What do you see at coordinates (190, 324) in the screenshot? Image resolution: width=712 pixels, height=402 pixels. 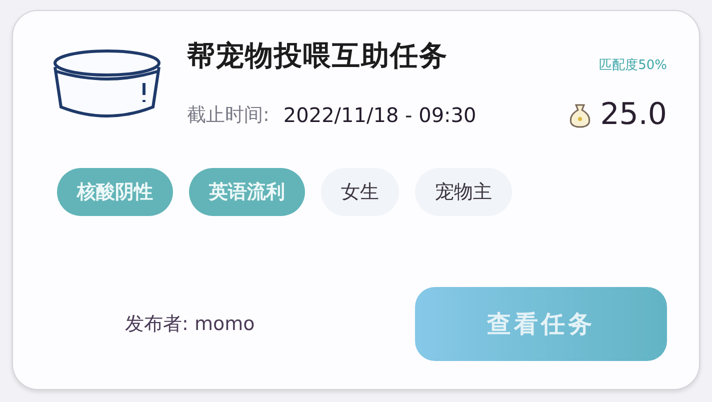 I see `publisher-text: 发布者: momo` at bounding box center [190, 324].